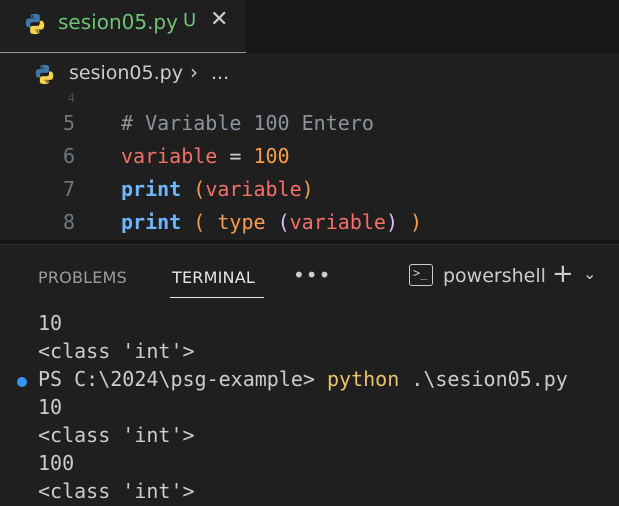 The height and width of the screenshot is (506, 619). Describe the element at coordinates (190, 20) in the screenshot. I see `git-status-badge: U` at that location.